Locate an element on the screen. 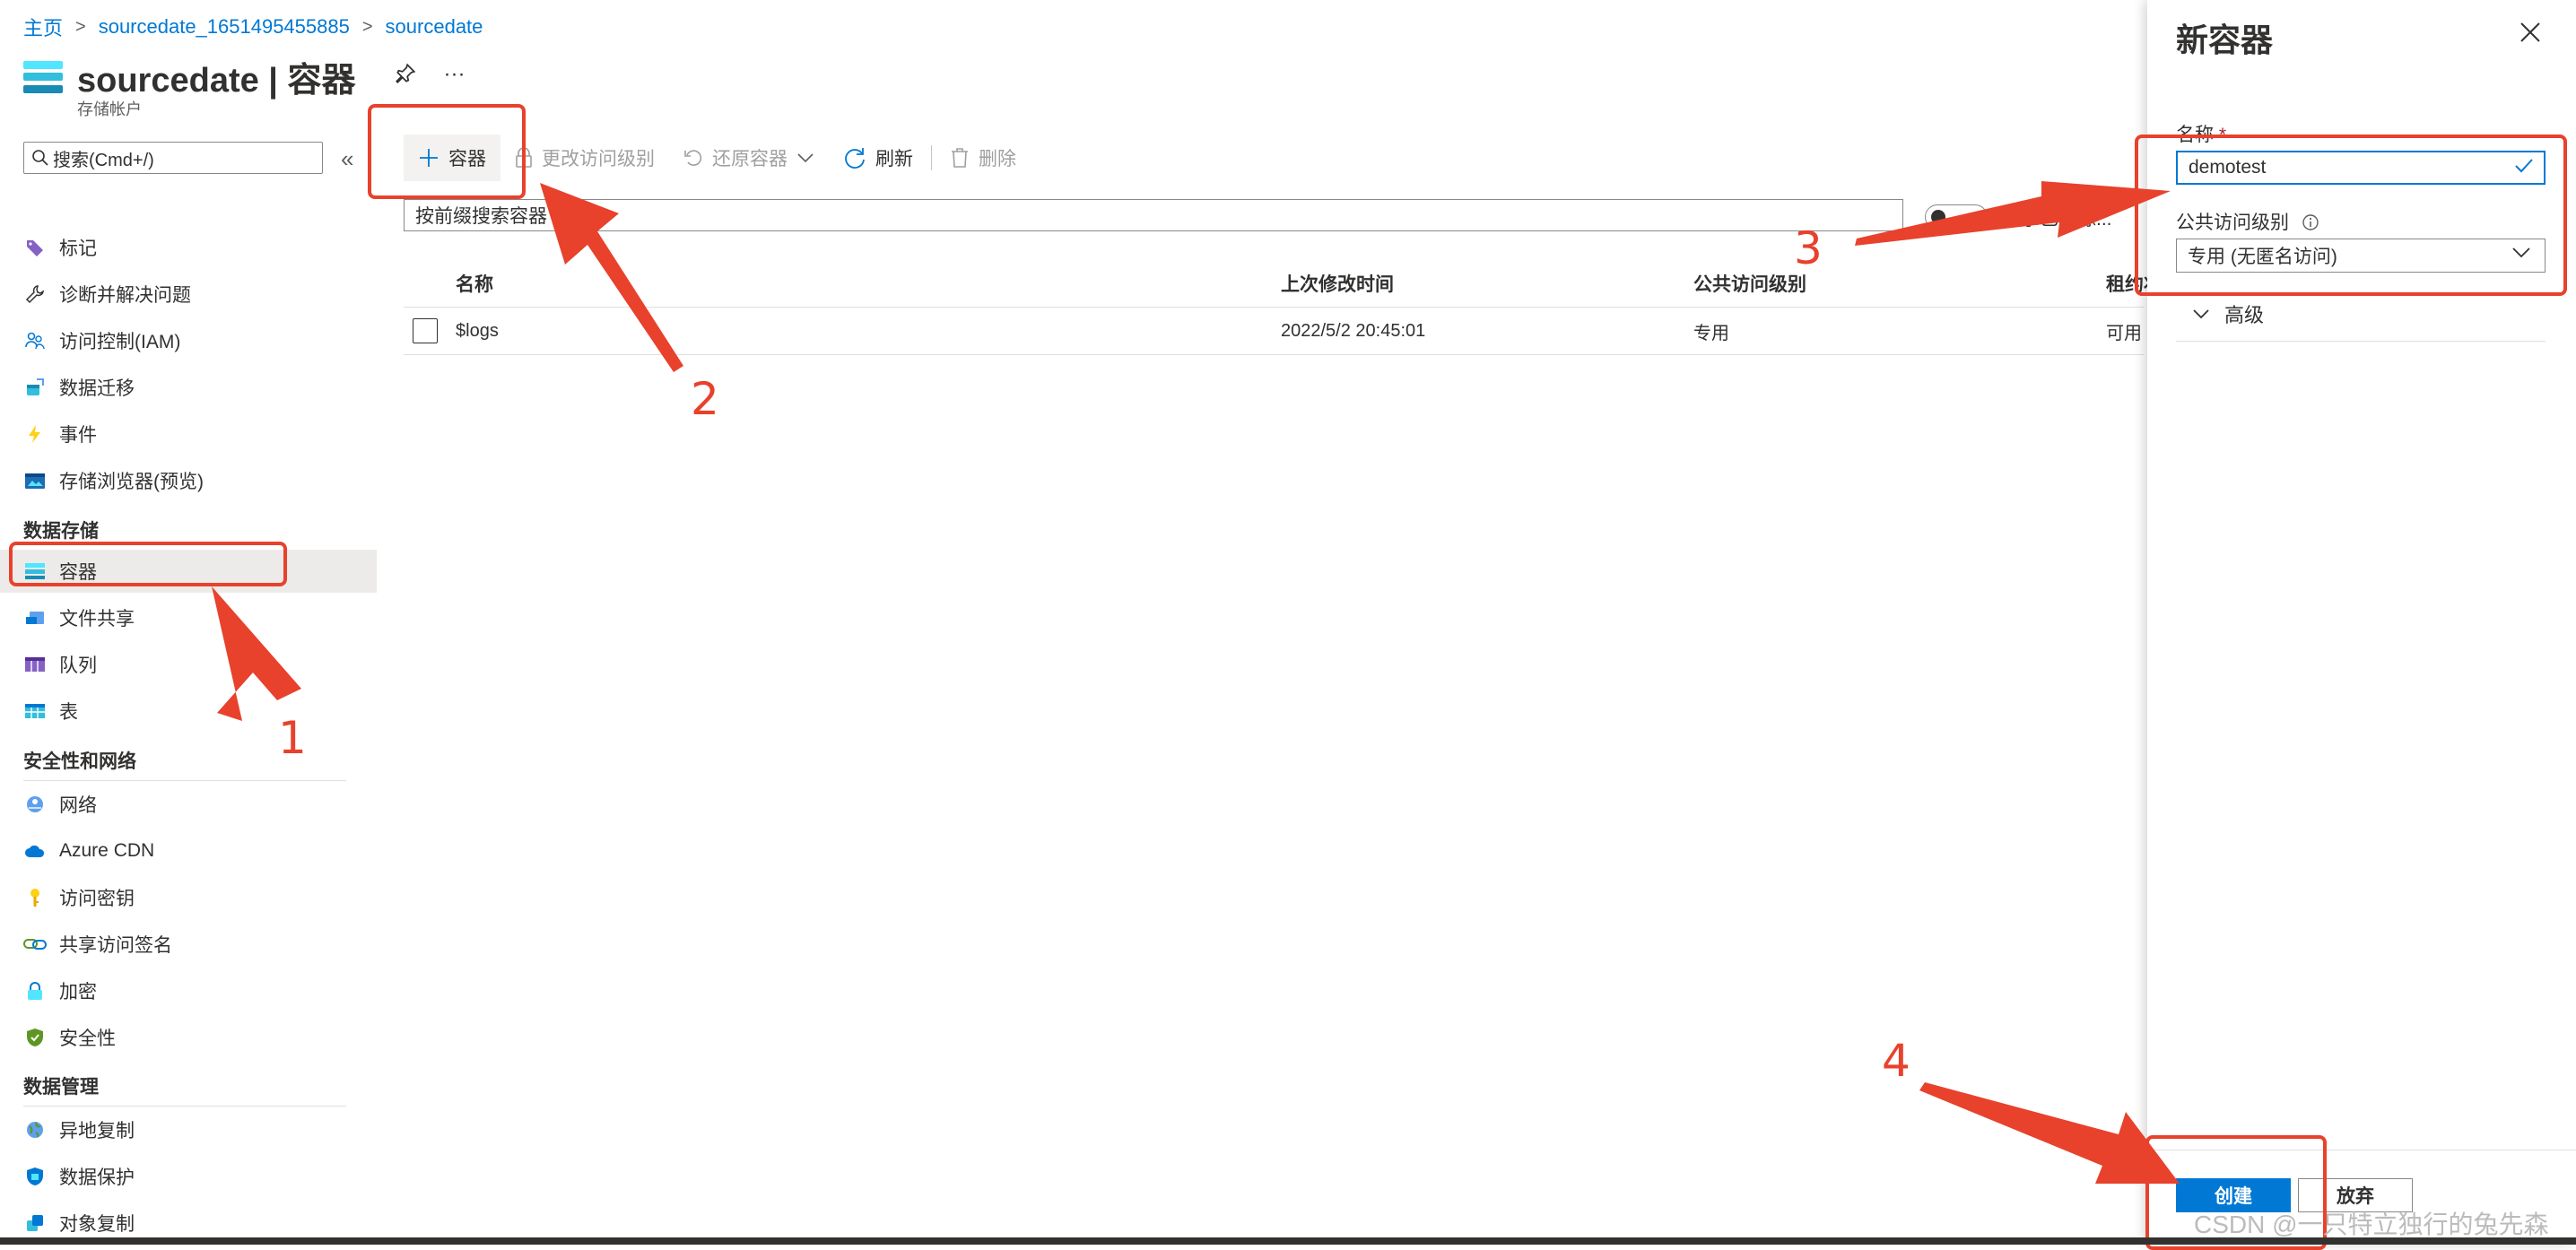 The height and width of the screenshot is (1250, 2576). step-label-1: 1 is located at coordinates (292, 738).